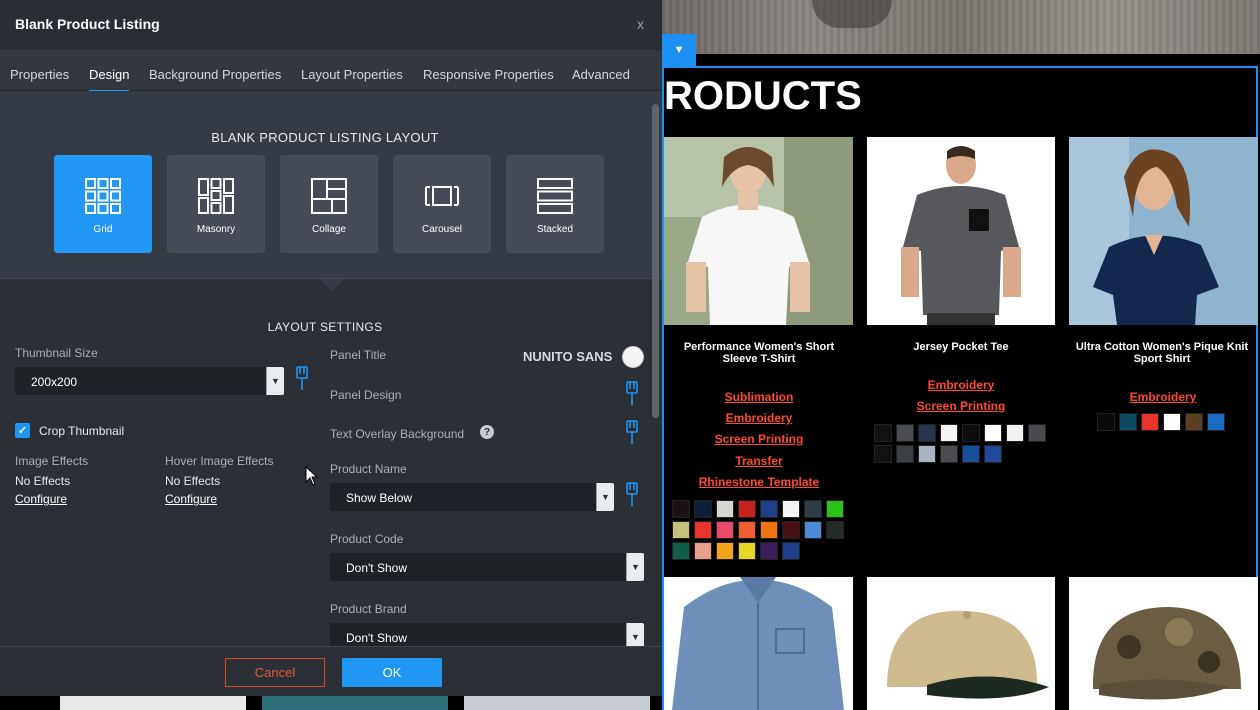 The image size is (1260, 710). What do you see at coordinates (103, 204) in the screenshot?
I see `layout-option-grid: Grid` at bounding box center [103, 204].